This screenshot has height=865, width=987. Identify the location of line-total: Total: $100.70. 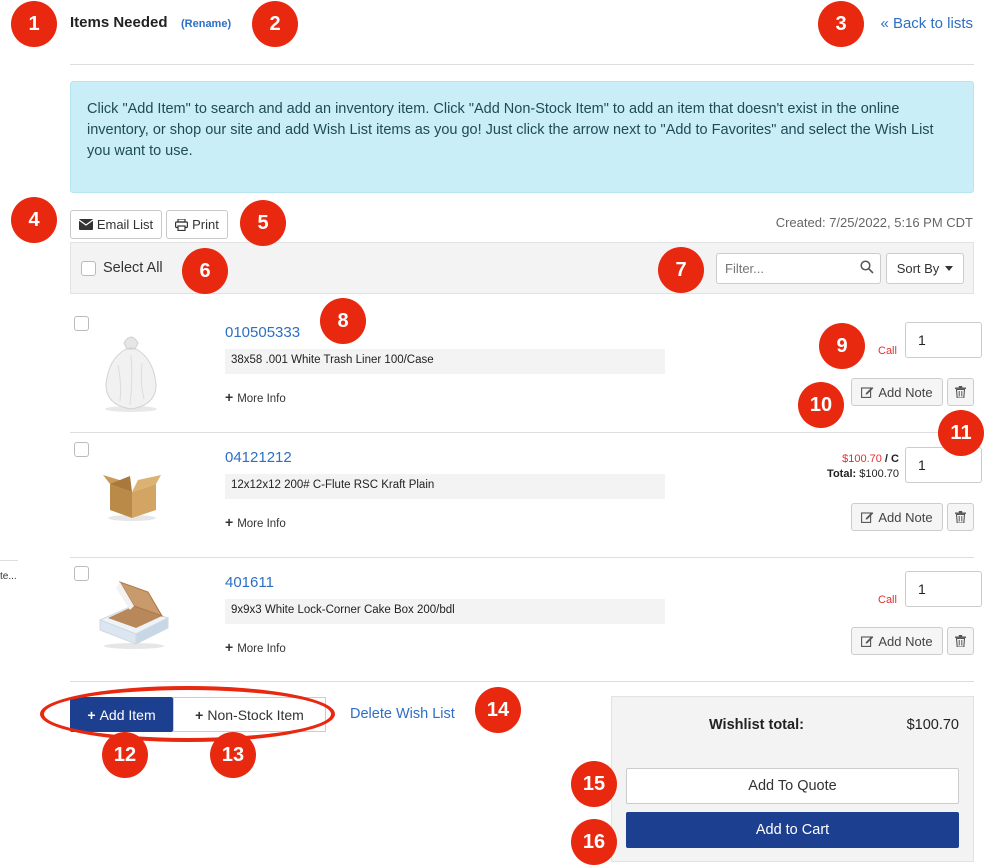
(863, 474).